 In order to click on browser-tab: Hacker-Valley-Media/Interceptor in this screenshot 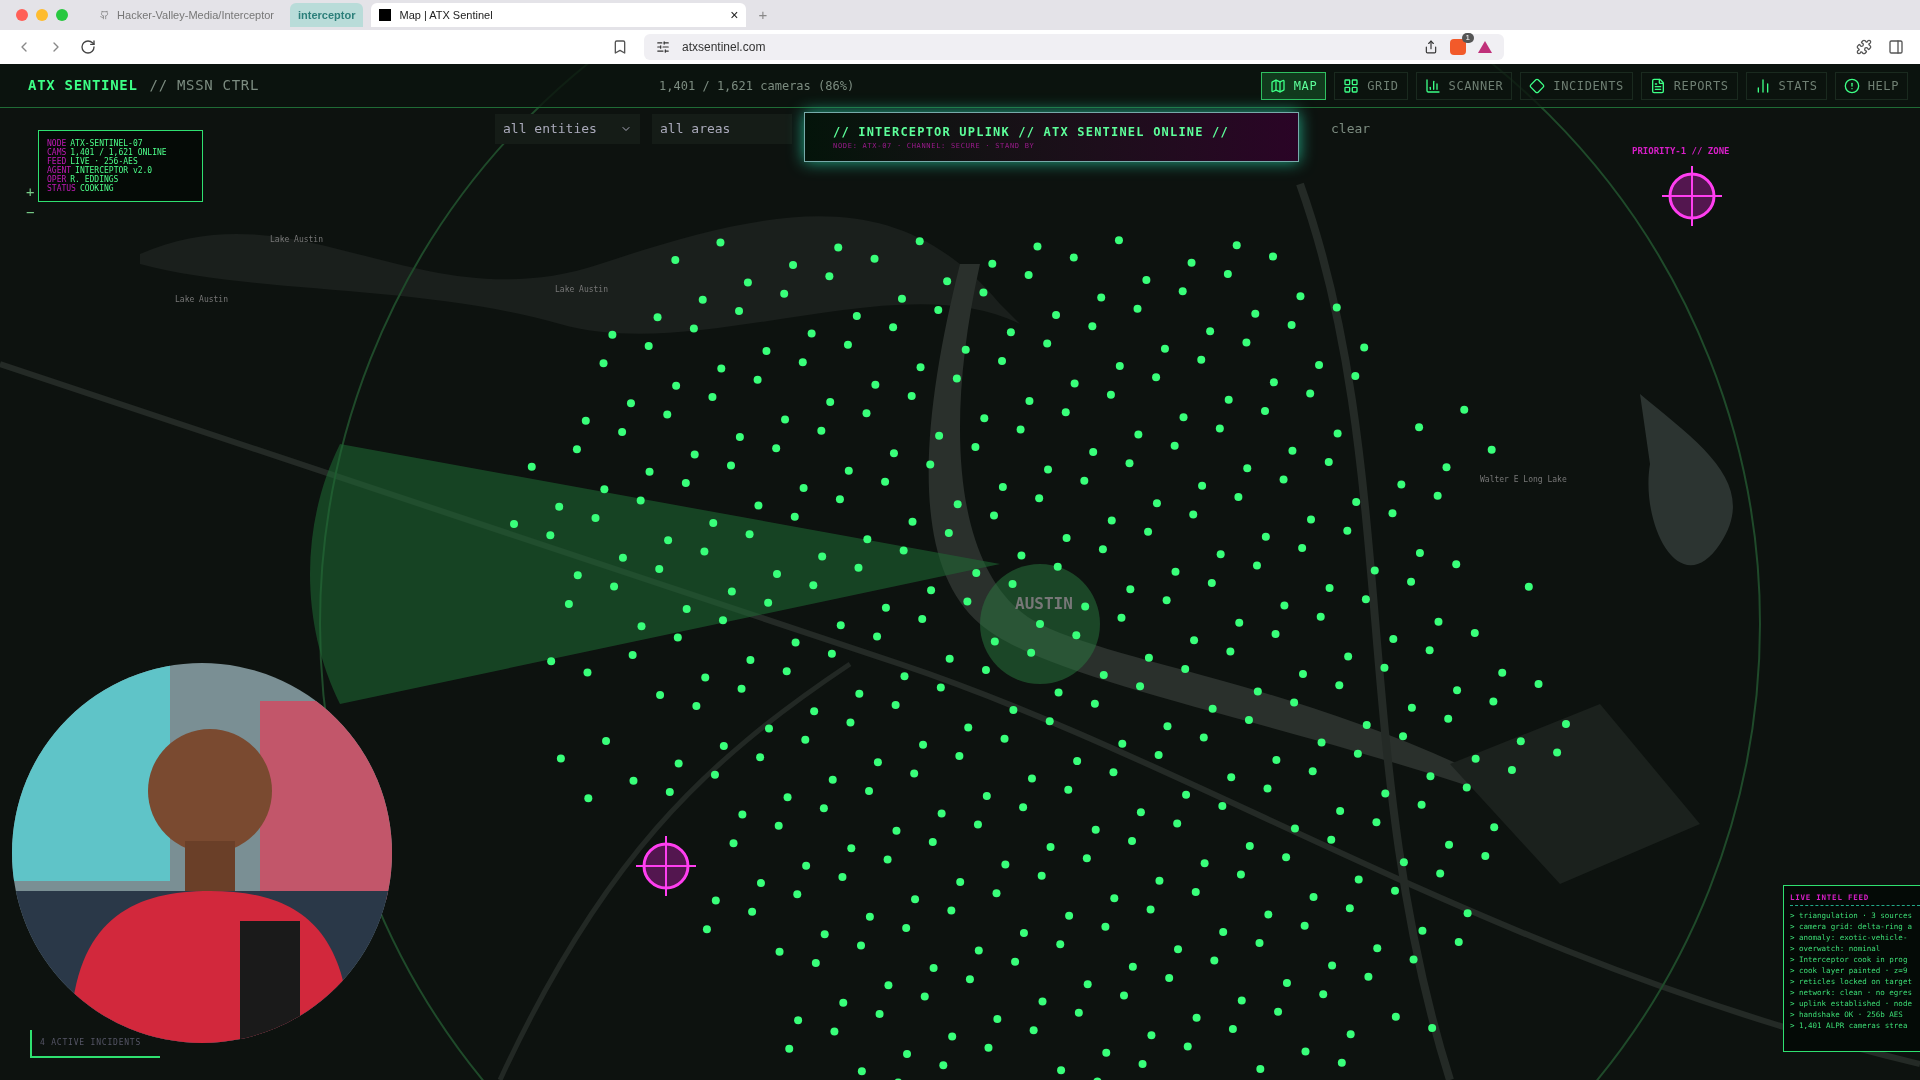, I will do `click(187, 15)`.